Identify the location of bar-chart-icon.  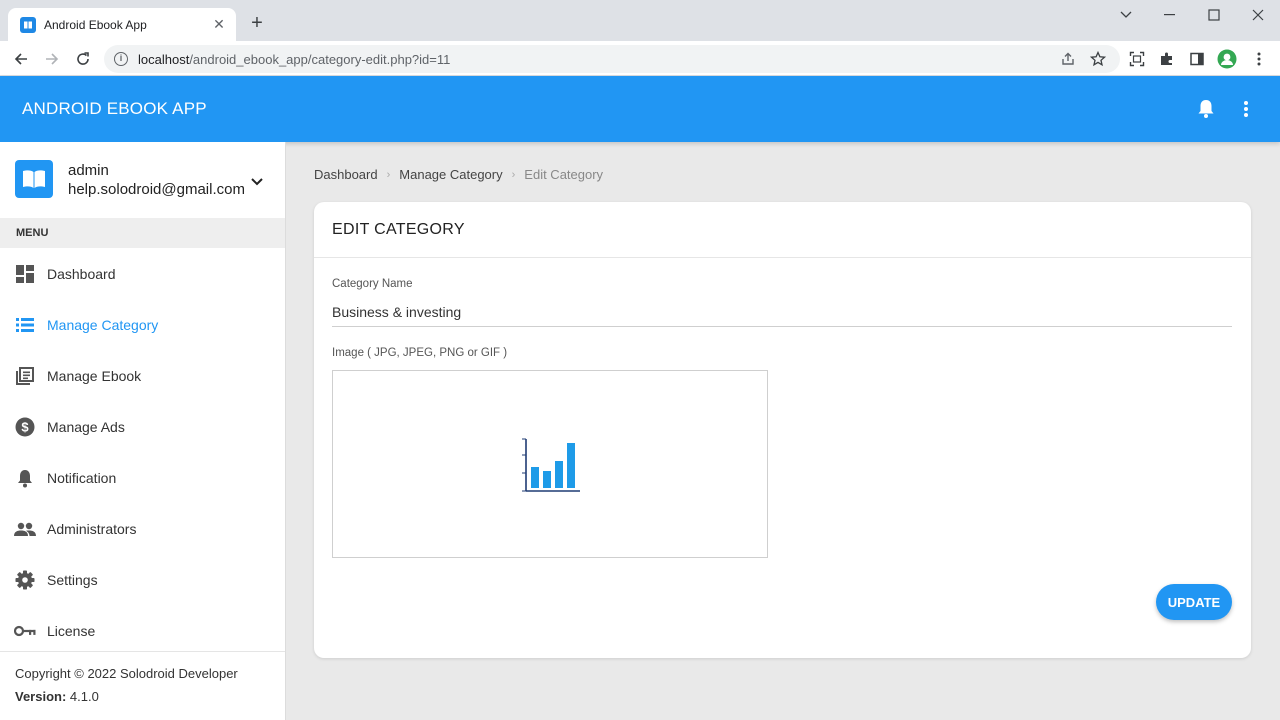
(551, 465).